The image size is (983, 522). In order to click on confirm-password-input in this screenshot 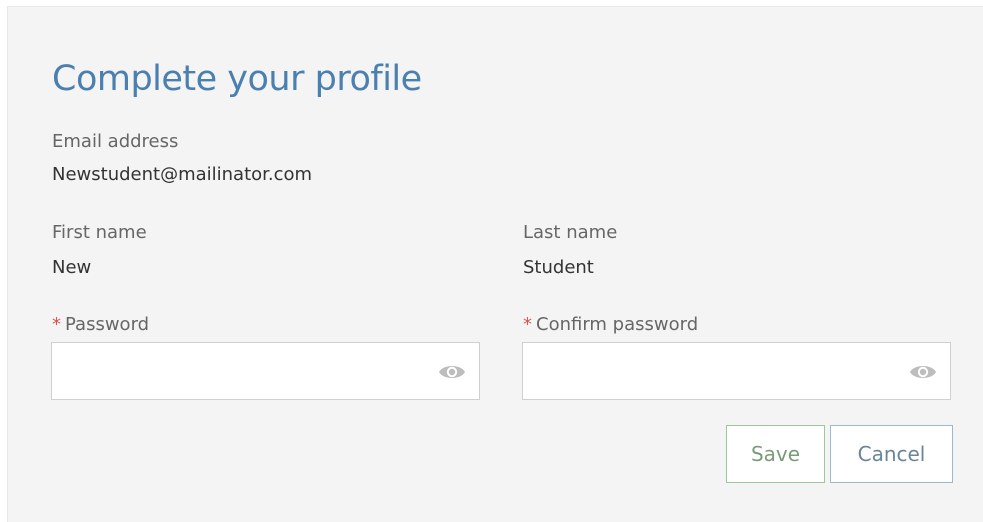, I will do `click(736, 371)`.